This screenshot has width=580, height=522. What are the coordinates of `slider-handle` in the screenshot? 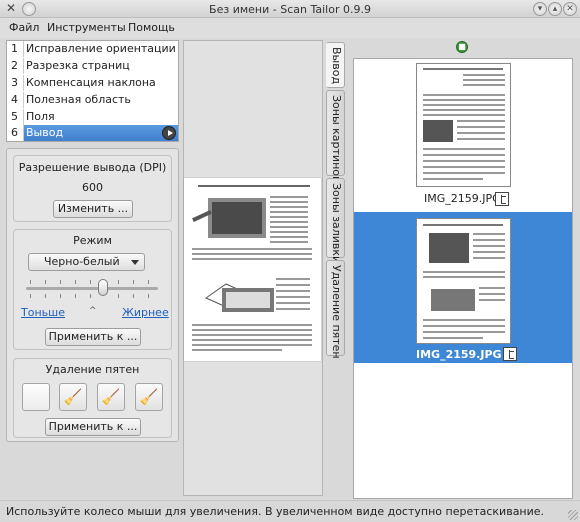 It's located at (102, 287).